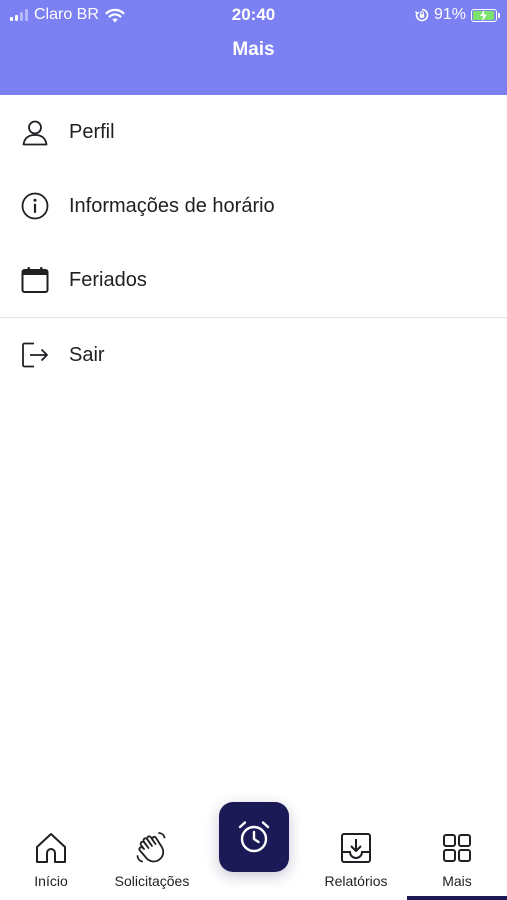 Image resolution: width=507 pixels, height=900 pixels. I want to click on home-icon, so click(51, 848).